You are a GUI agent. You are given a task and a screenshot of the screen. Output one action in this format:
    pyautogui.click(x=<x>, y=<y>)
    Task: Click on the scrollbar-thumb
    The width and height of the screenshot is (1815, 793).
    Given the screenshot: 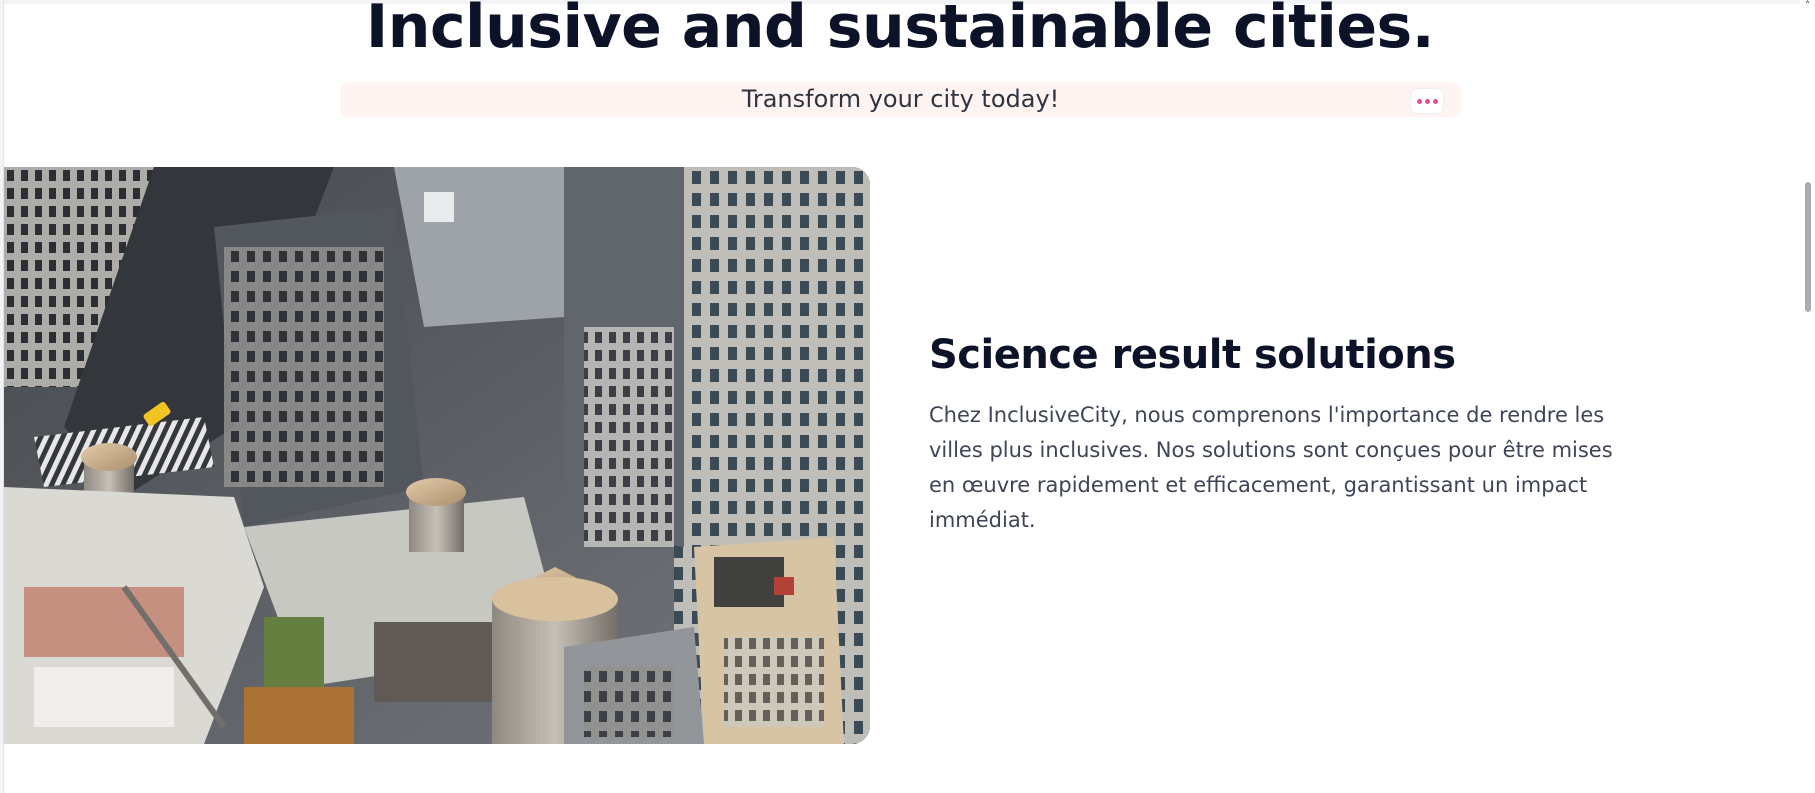 What is the action you would take?
    pyautogui.click(x=1808, y=247)
    